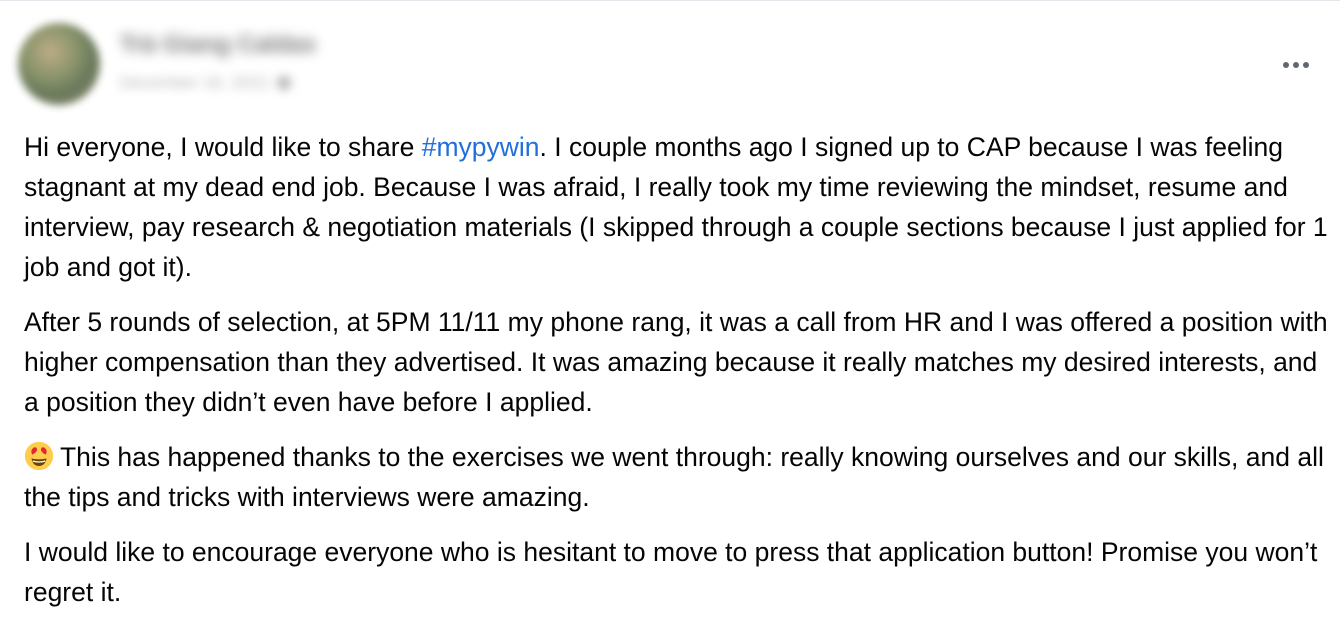 The height and width of the screenshot is (630, 1340). I want to click on hashtag-link: #mypywin, so click(481, 147).